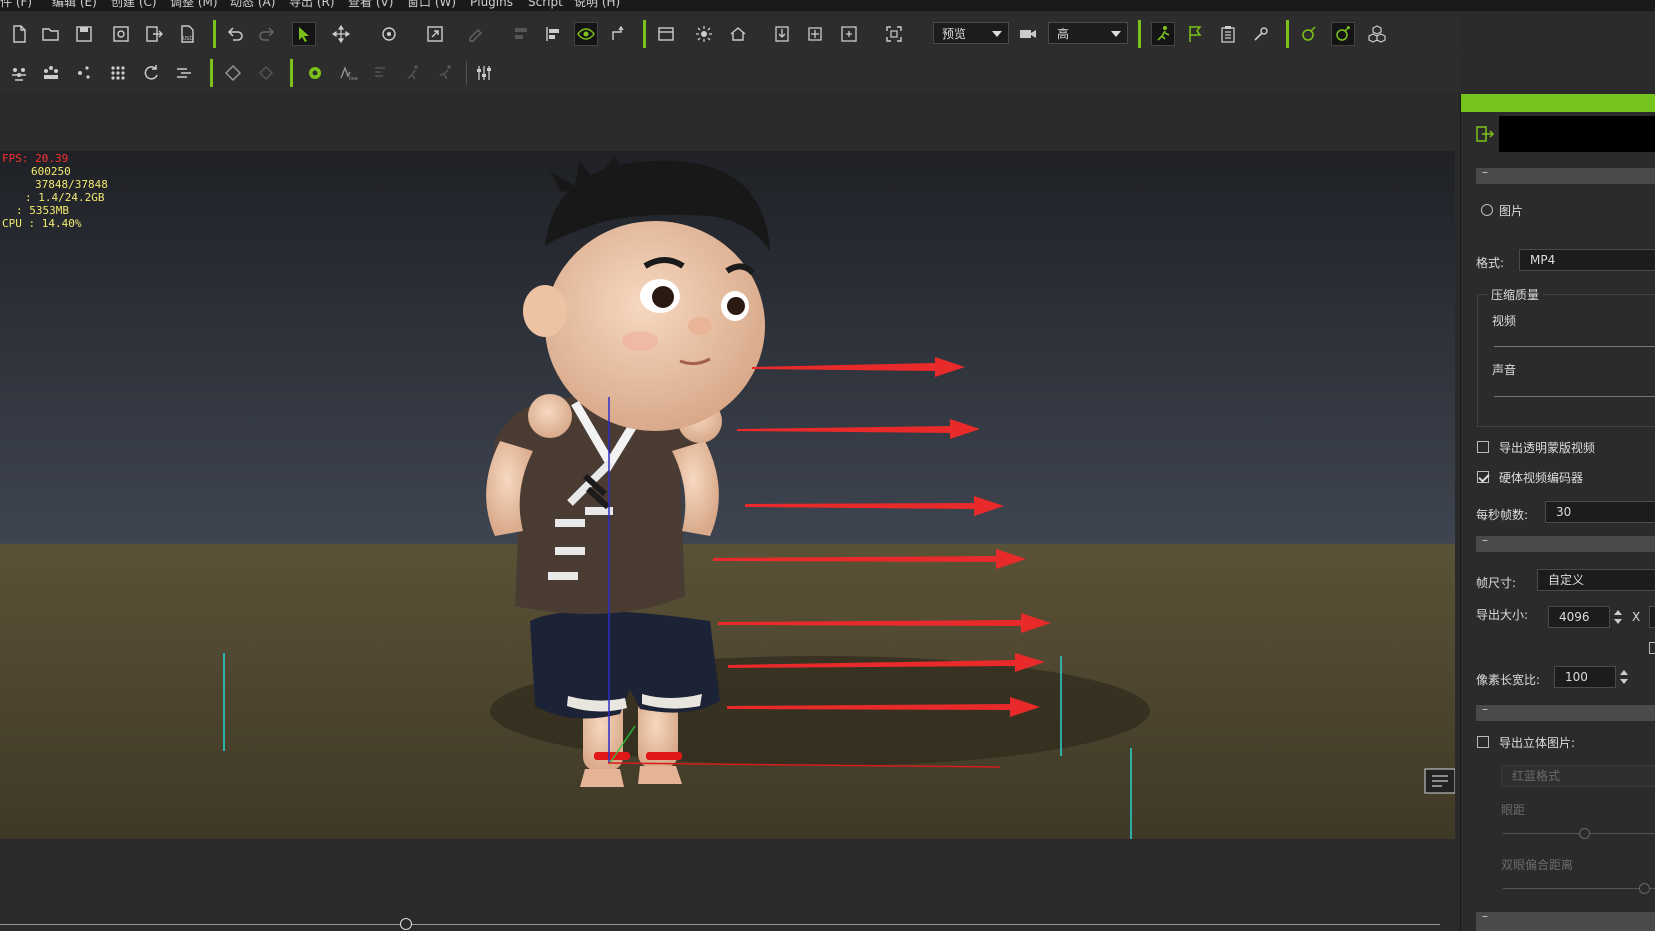 This screenshot has width=1655, height=931. I want to click on keyframe-icon, so click(233, 73).